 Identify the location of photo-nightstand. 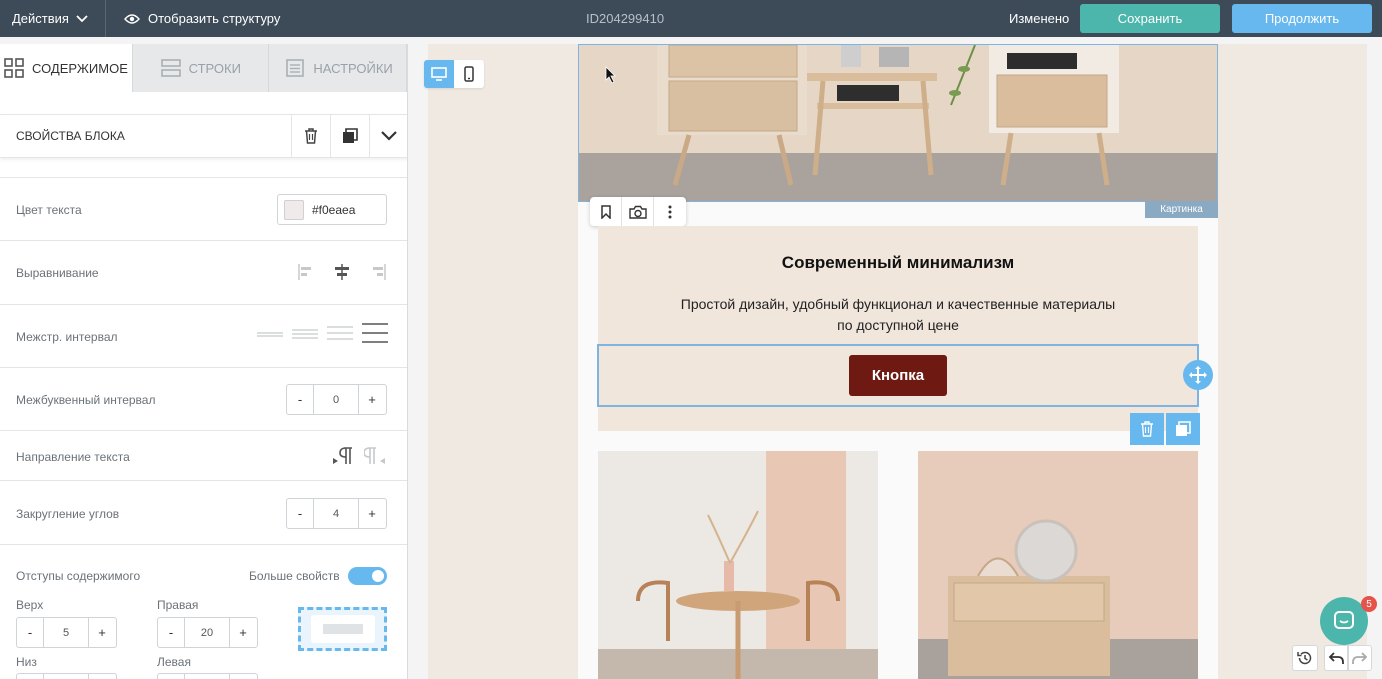
(1058, 565).